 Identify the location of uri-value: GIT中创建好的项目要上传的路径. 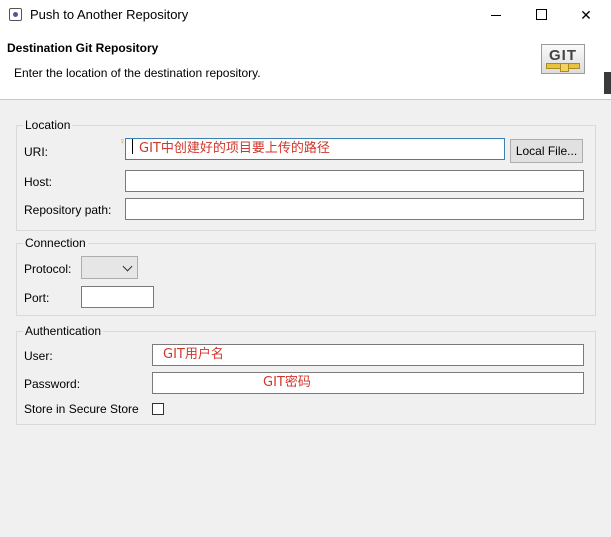
(234, 148).